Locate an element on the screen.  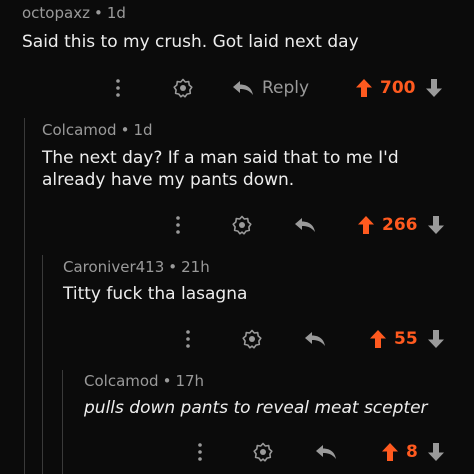
comment-author: Caroniver413 is located at coordinates (113, 267).